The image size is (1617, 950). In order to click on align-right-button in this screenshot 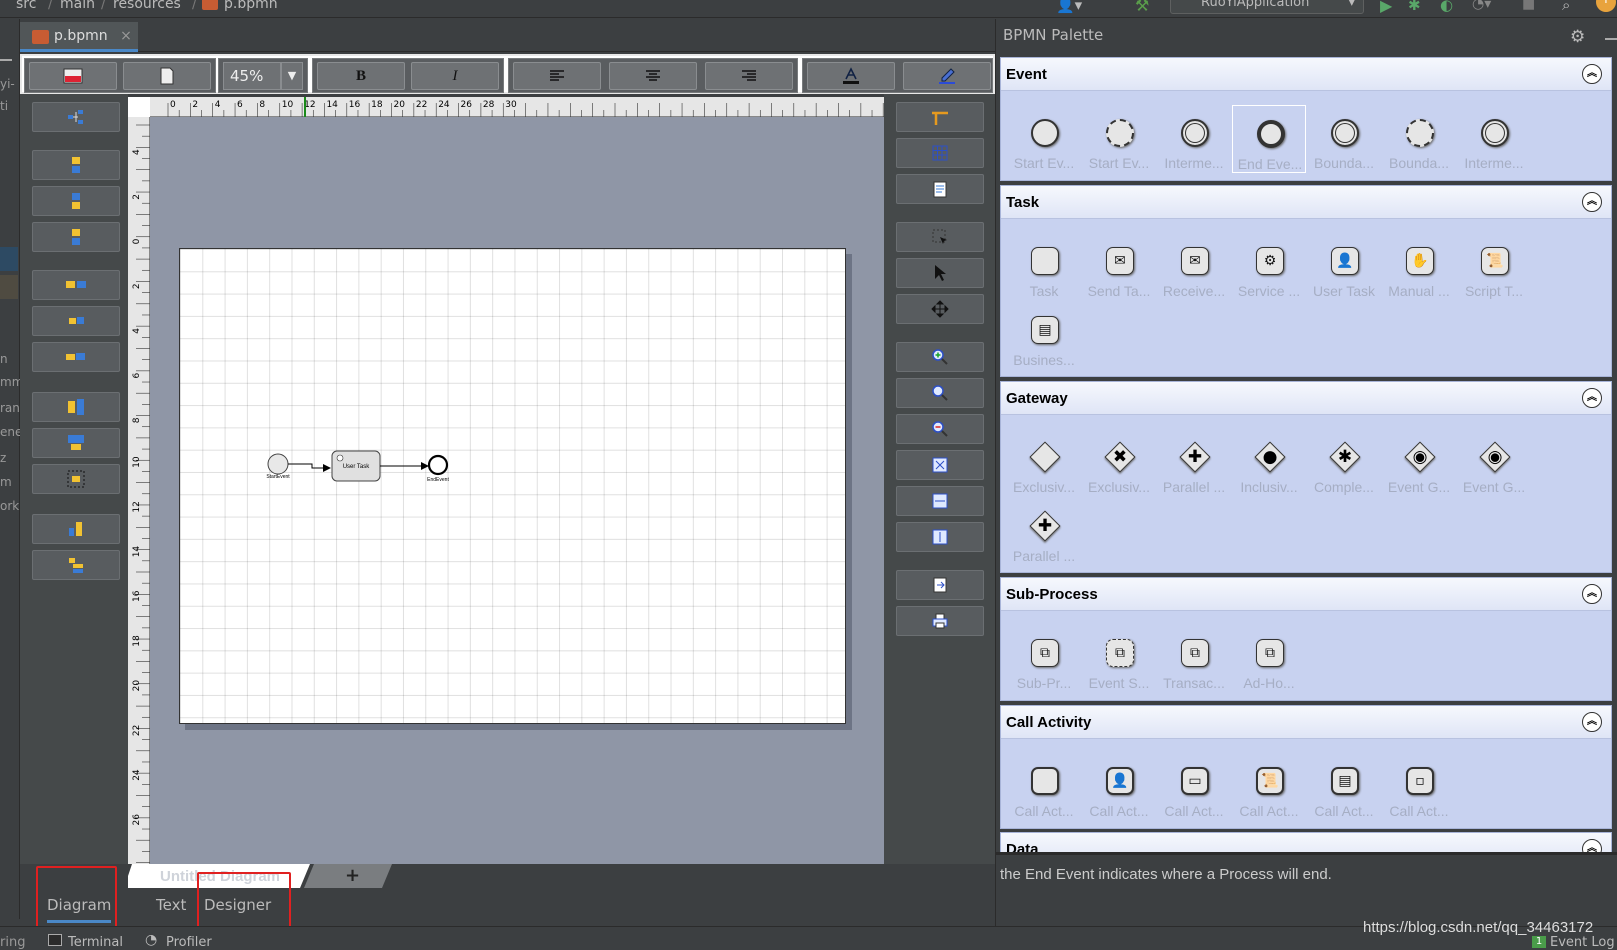, I will do `click(749, 76)`.